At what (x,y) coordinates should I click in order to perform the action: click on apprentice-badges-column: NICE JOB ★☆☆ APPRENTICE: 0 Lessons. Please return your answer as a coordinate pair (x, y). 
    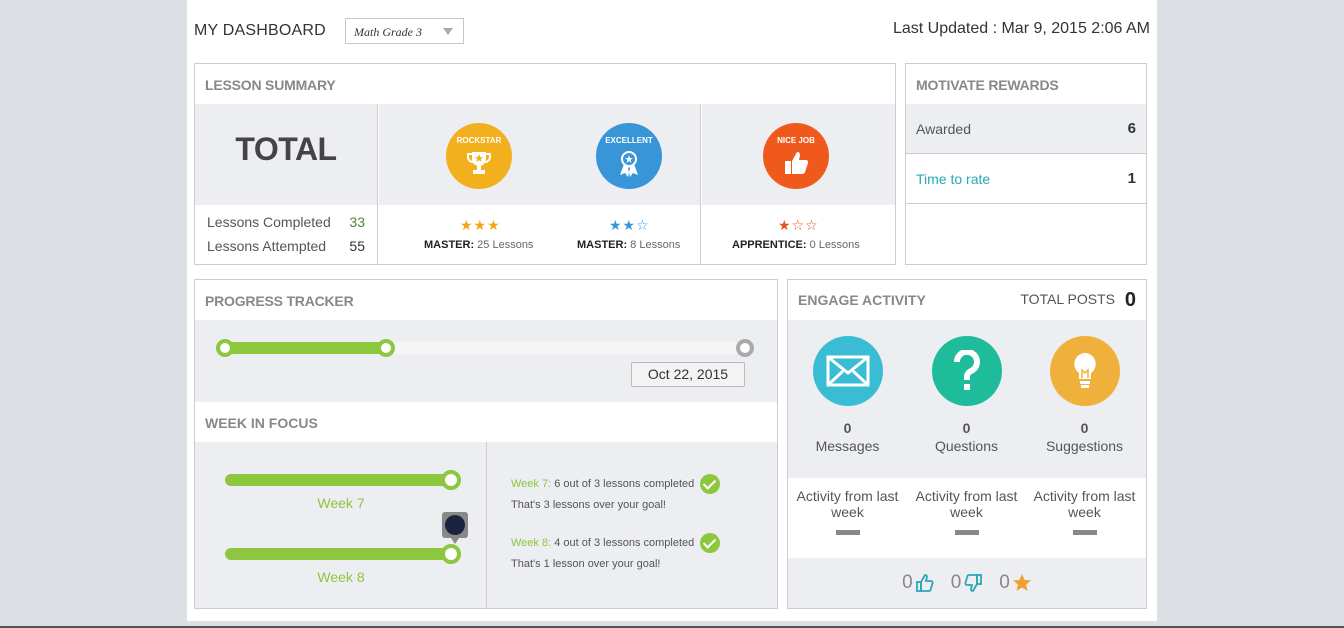
    Looking at the image, I should click on (798, 184).